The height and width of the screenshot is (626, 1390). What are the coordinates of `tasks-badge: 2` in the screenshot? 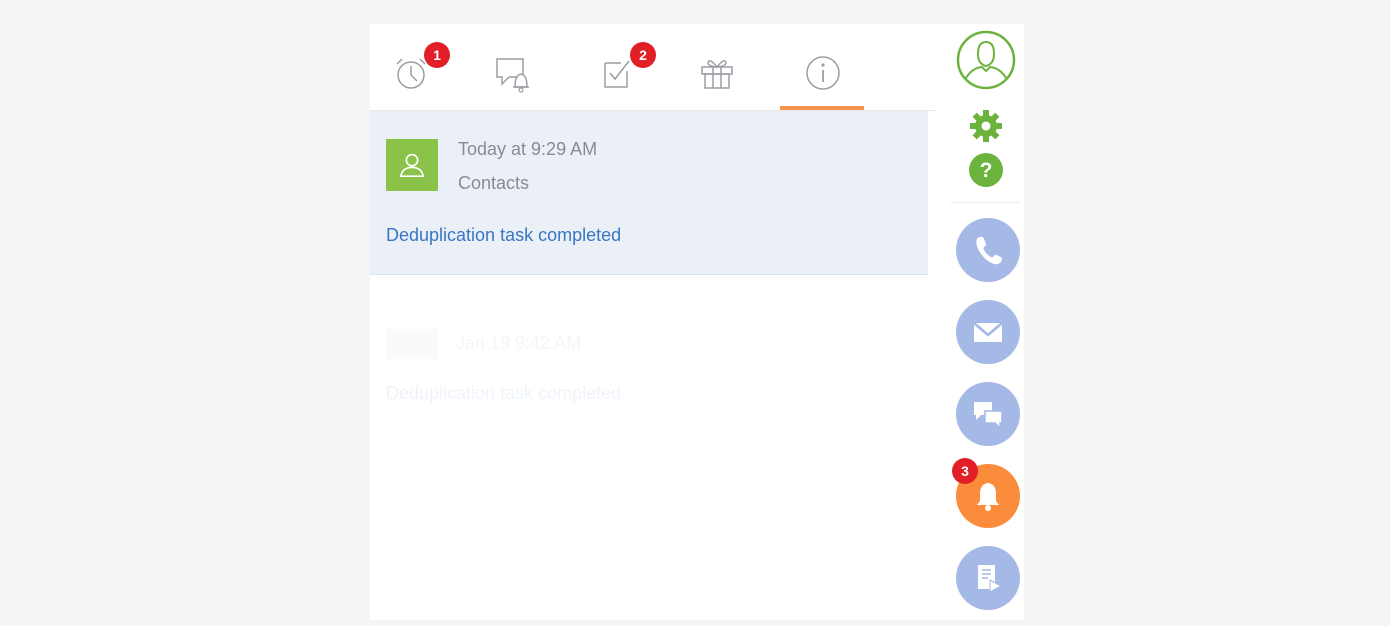 It's located at (643, 55).